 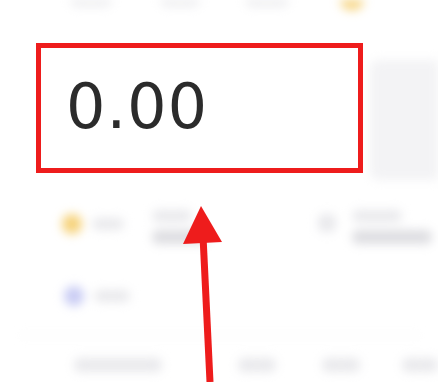 What do you see at coordinates (220, 335) in the screenshot?
I see `bg-divider` at bounding box center [220, 335].